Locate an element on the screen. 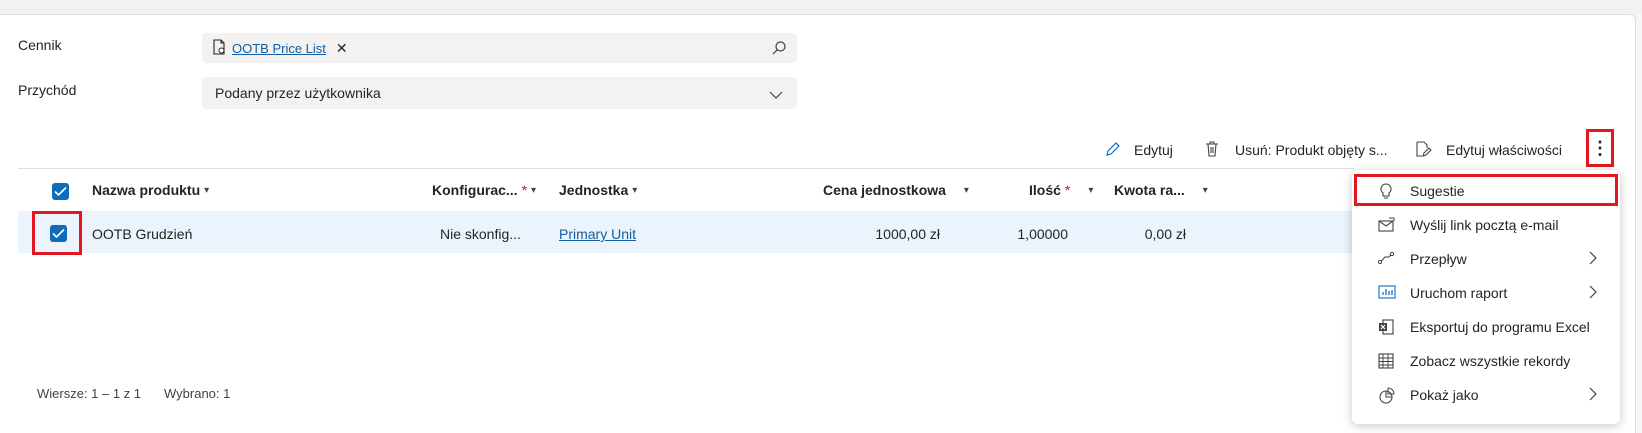  more-options-icon: ⋮ is located at coordinates (1600, 148).